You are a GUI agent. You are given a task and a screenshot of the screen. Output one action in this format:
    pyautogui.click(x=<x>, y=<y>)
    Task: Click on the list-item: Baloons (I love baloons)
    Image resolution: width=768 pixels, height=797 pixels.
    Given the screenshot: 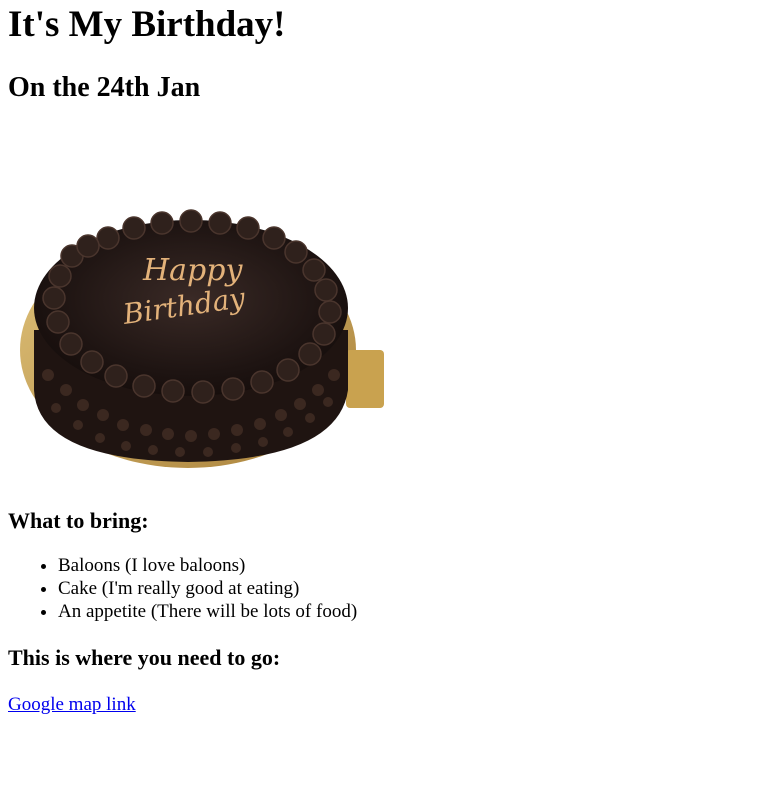 What is the action you would take?
    pyautogui.click(x=409, y=565)
    